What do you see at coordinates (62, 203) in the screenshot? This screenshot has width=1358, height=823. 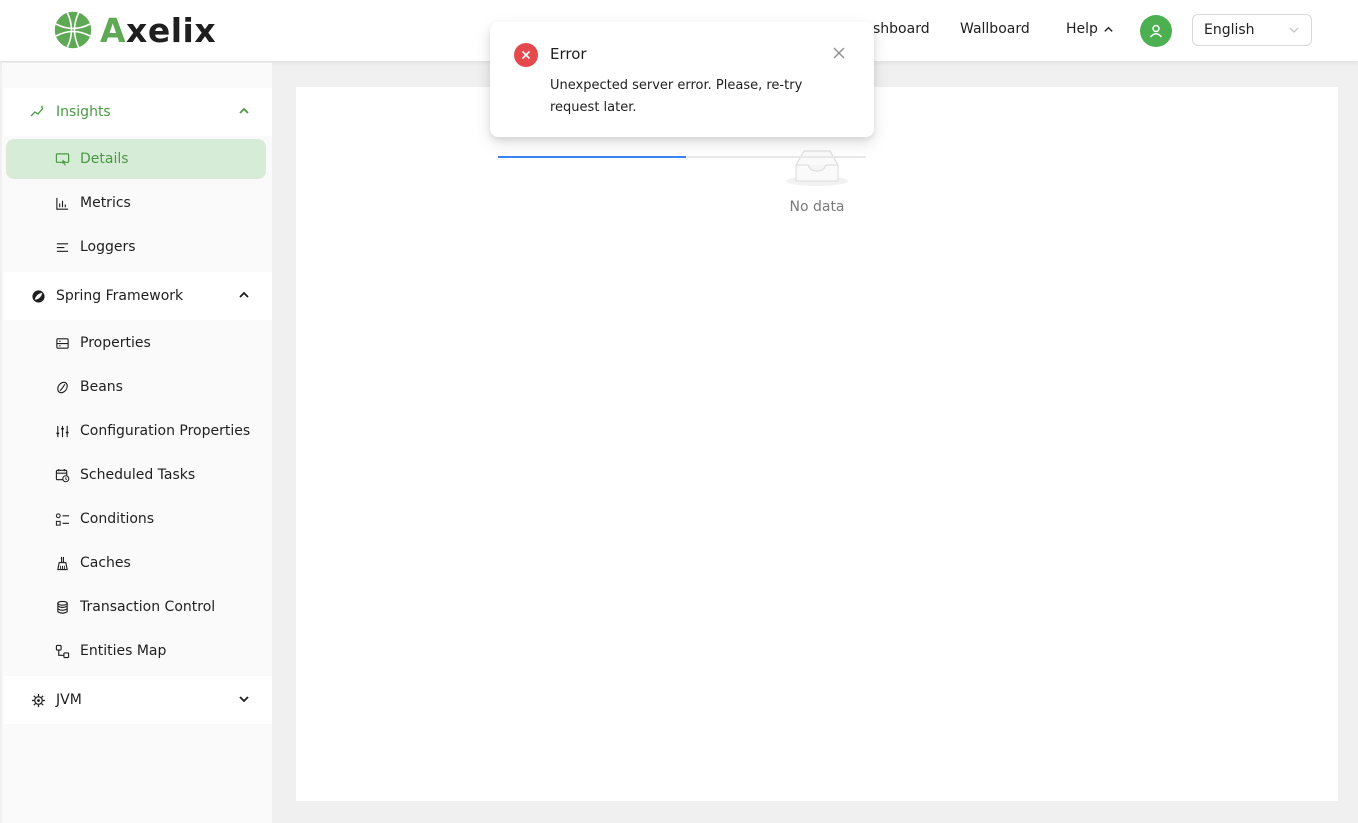 I see `bar-chart-icon` at bounding box center [62, 203].